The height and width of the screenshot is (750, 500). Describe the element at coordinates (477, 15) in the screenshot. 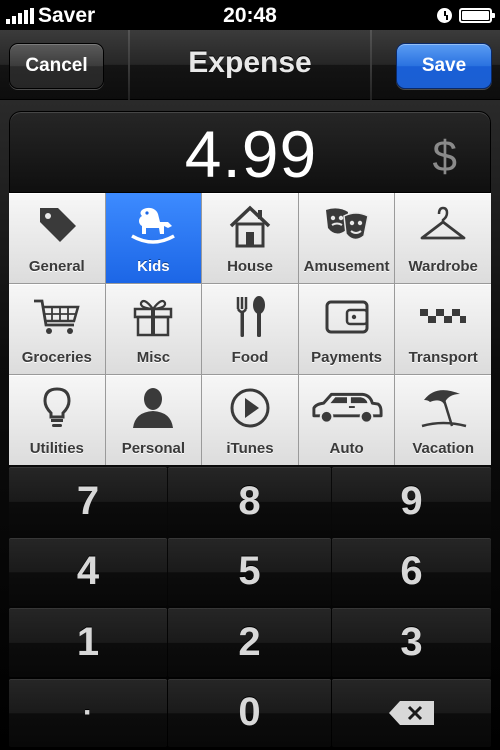

I see `battery-icon` at that location.